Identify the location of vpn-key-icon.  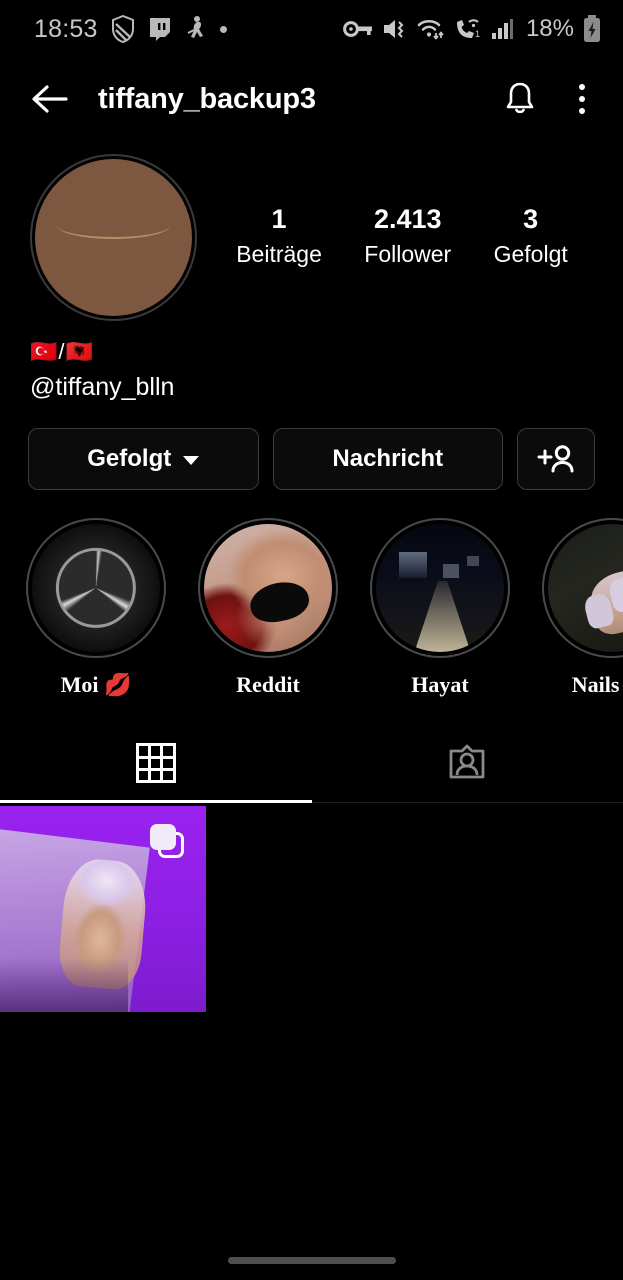
(357, 29).